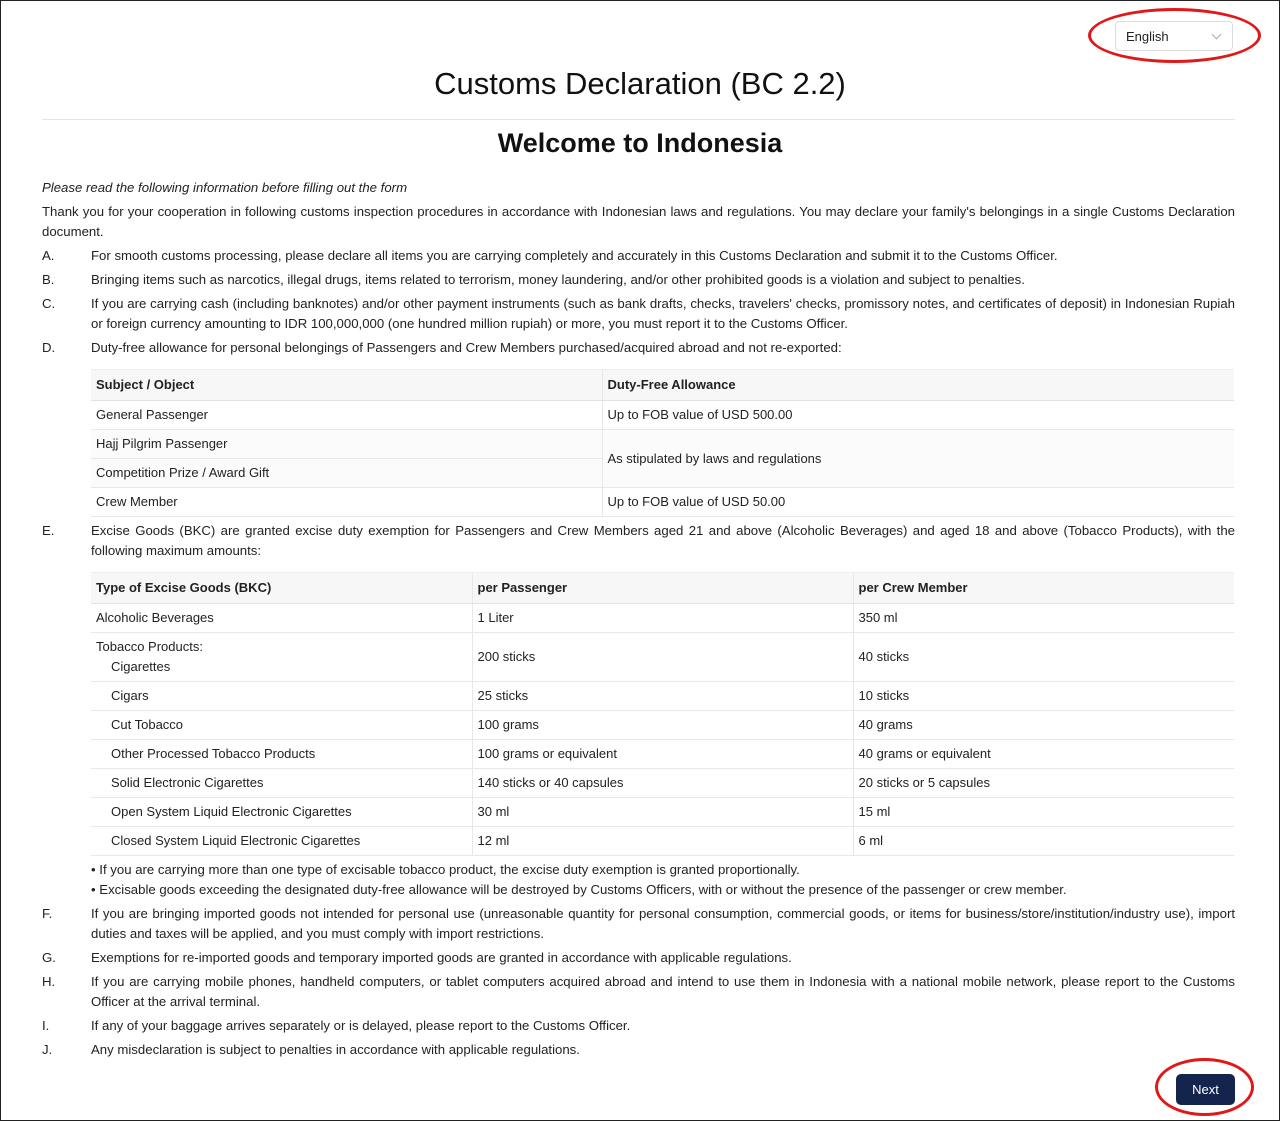  What do you see at coordinates (49, 303) in the screenshot?
I see `list-letter: C.` at bounding box center [49, 303].